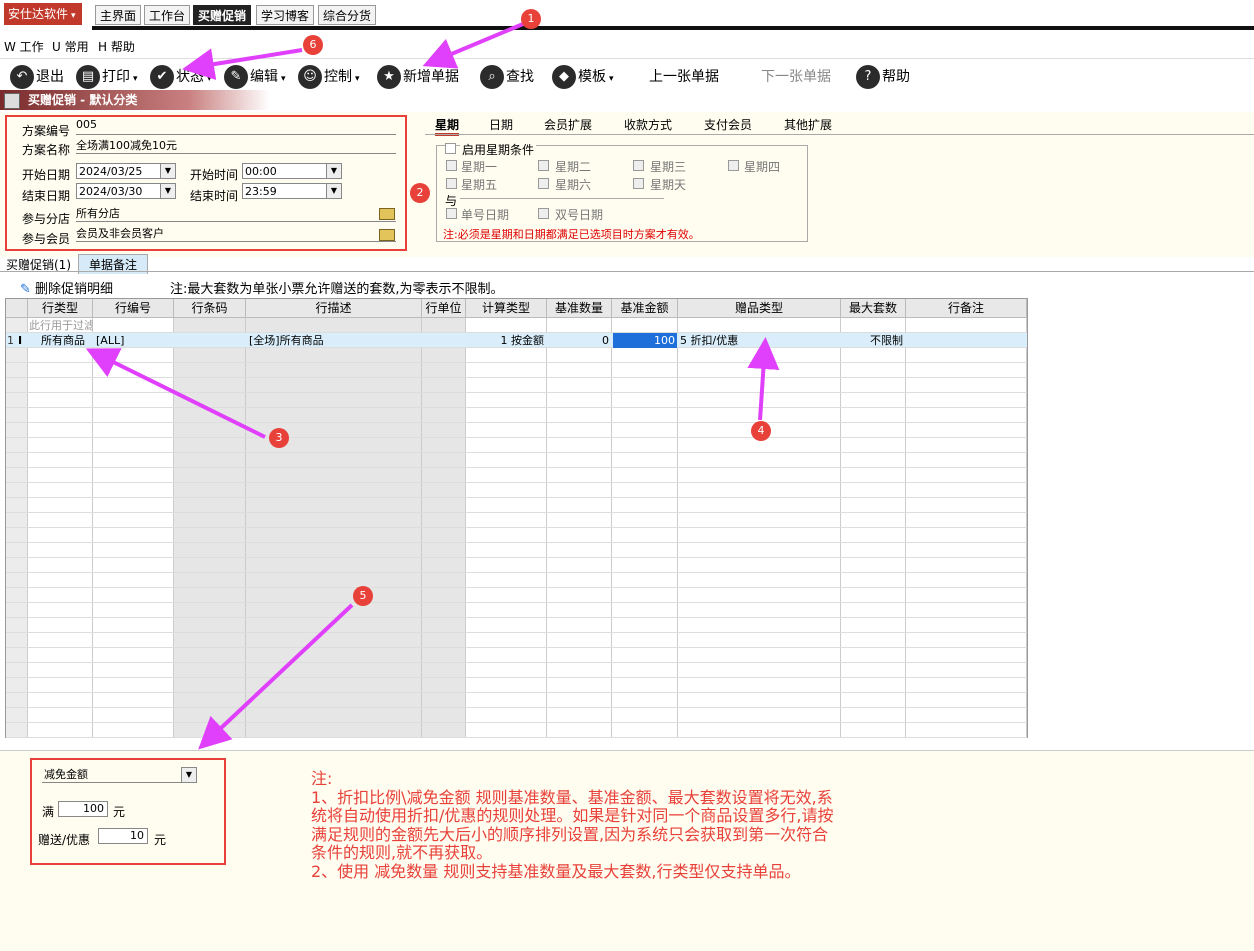 Image resolution: width=1254 pixels, height=951 pixels. What do you see at coordinates (67, 340) in the screenshot?
I see `cell-type: 所有商品` at bounding box center [67, 340].